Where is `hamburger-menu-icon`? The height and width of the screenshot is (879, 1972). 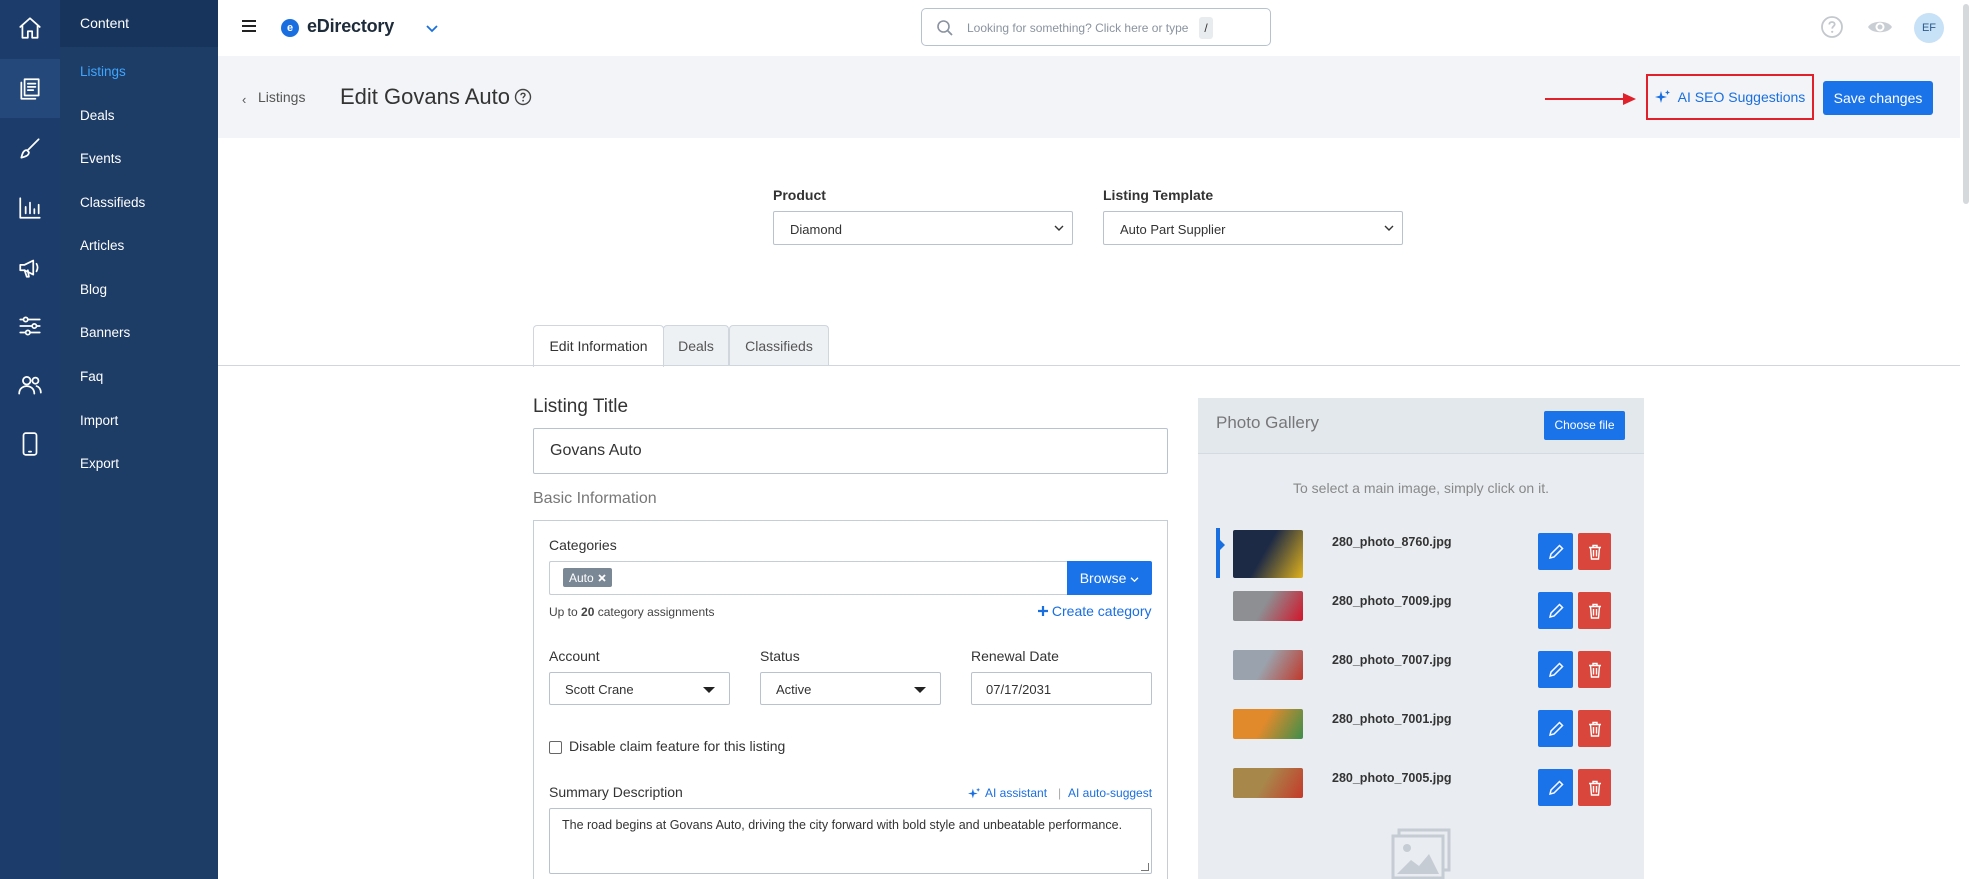
hamburger-menu-icon is located at coordinates (249, 27).